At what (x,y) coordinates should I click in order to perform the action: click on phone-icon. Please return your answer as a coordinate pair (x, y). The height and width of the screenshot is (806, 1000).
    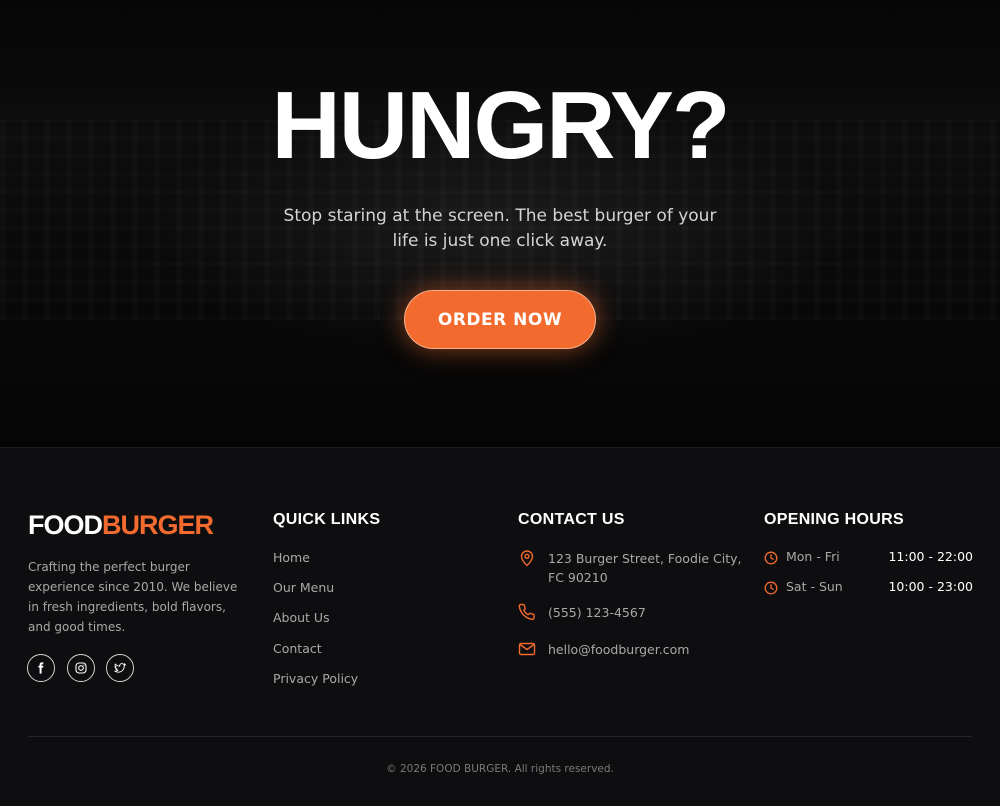
    Looking at the image, I should click on (526, 611).